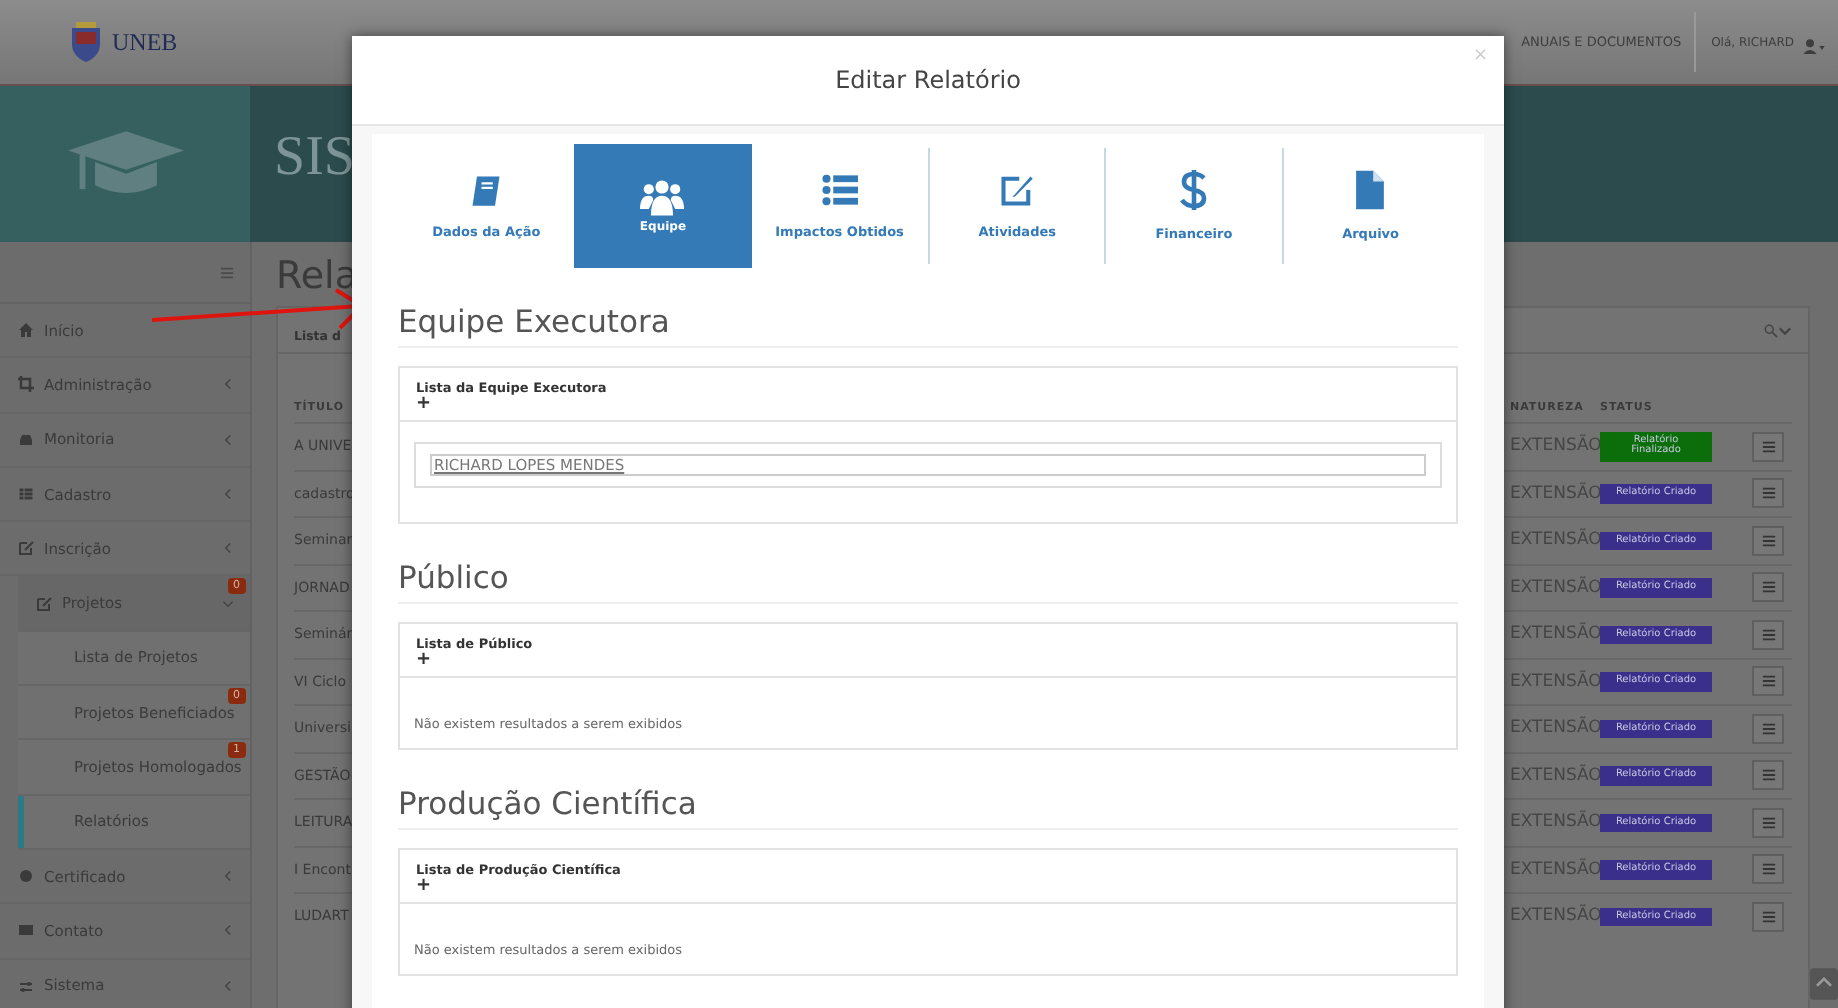 The image size is (1838, 1008). Describe the element at coordinates (26, 330) in the screenshot. I see `home-icon` at that location.